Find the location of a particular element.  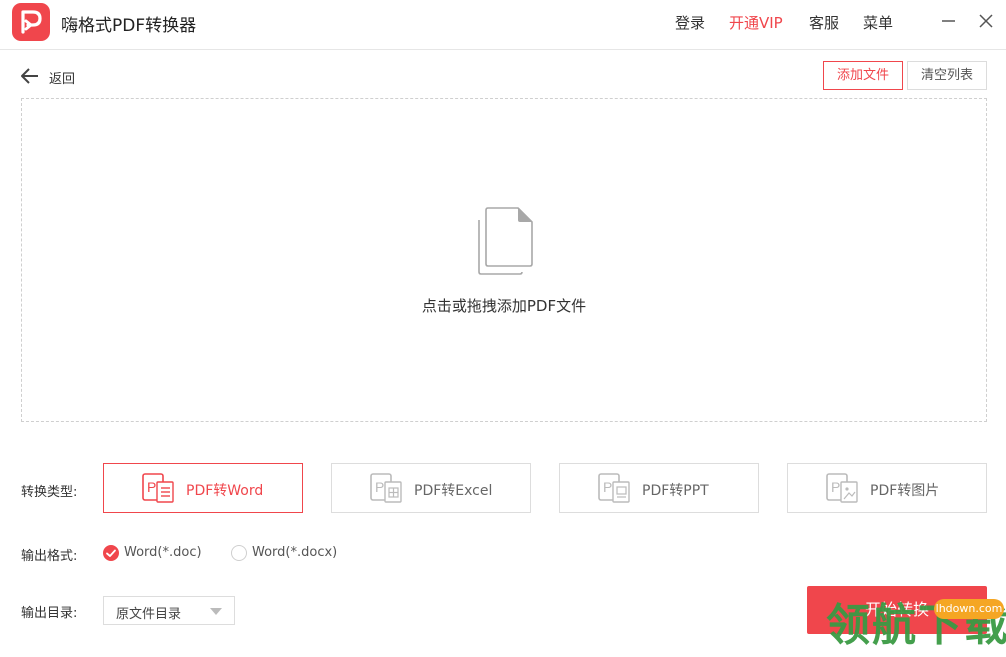

output-dir-value: 原文件目录 is located at coordinates (149, 614).